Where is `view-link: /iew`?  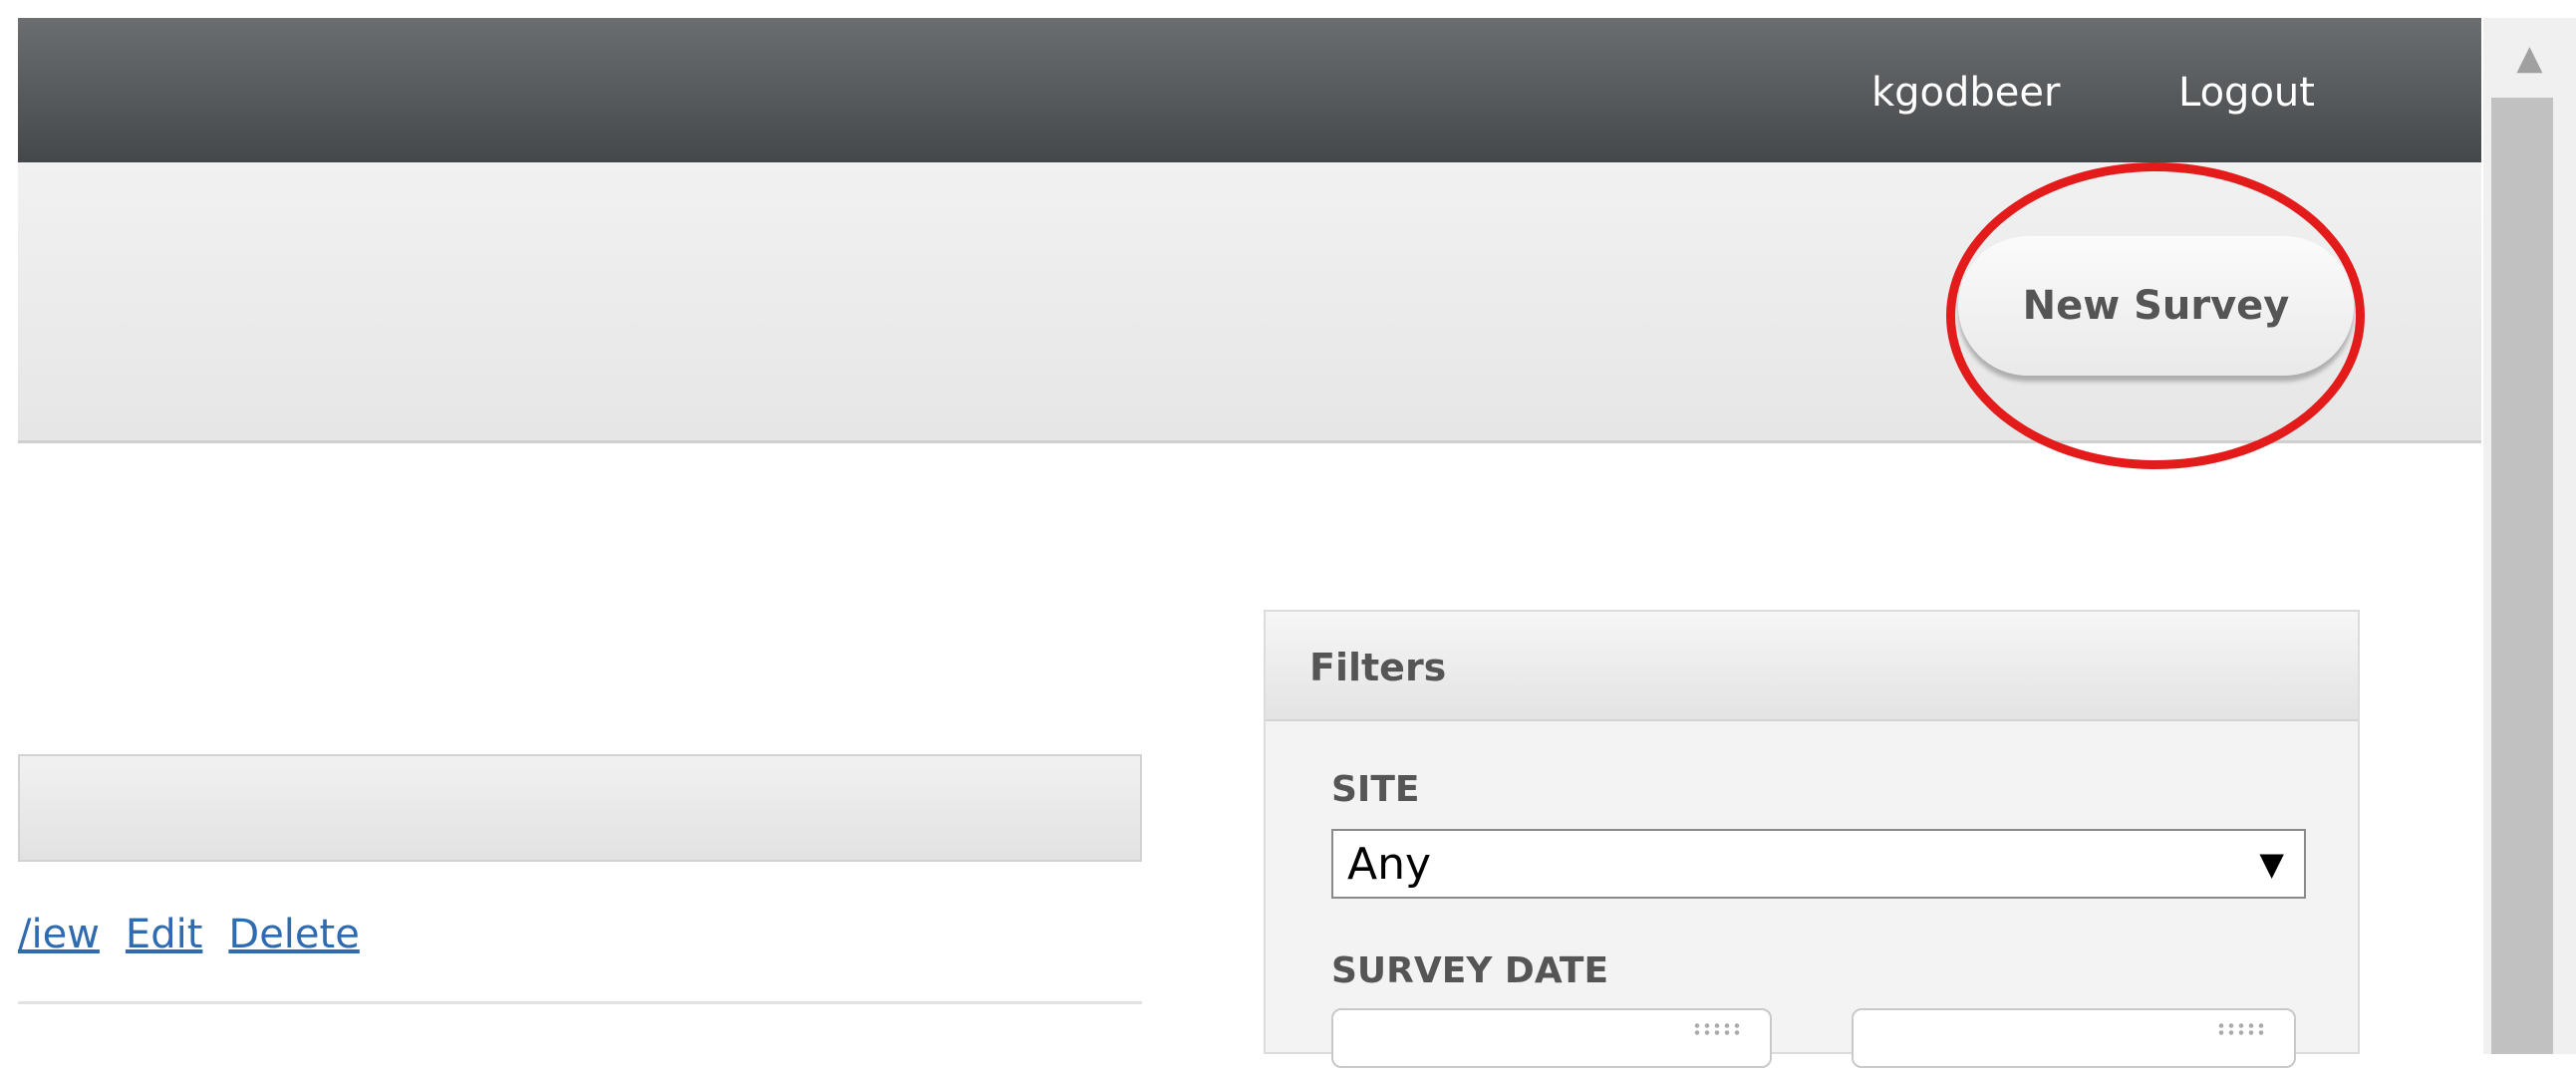
view-link: /iew is located at coordinates (59, 935).